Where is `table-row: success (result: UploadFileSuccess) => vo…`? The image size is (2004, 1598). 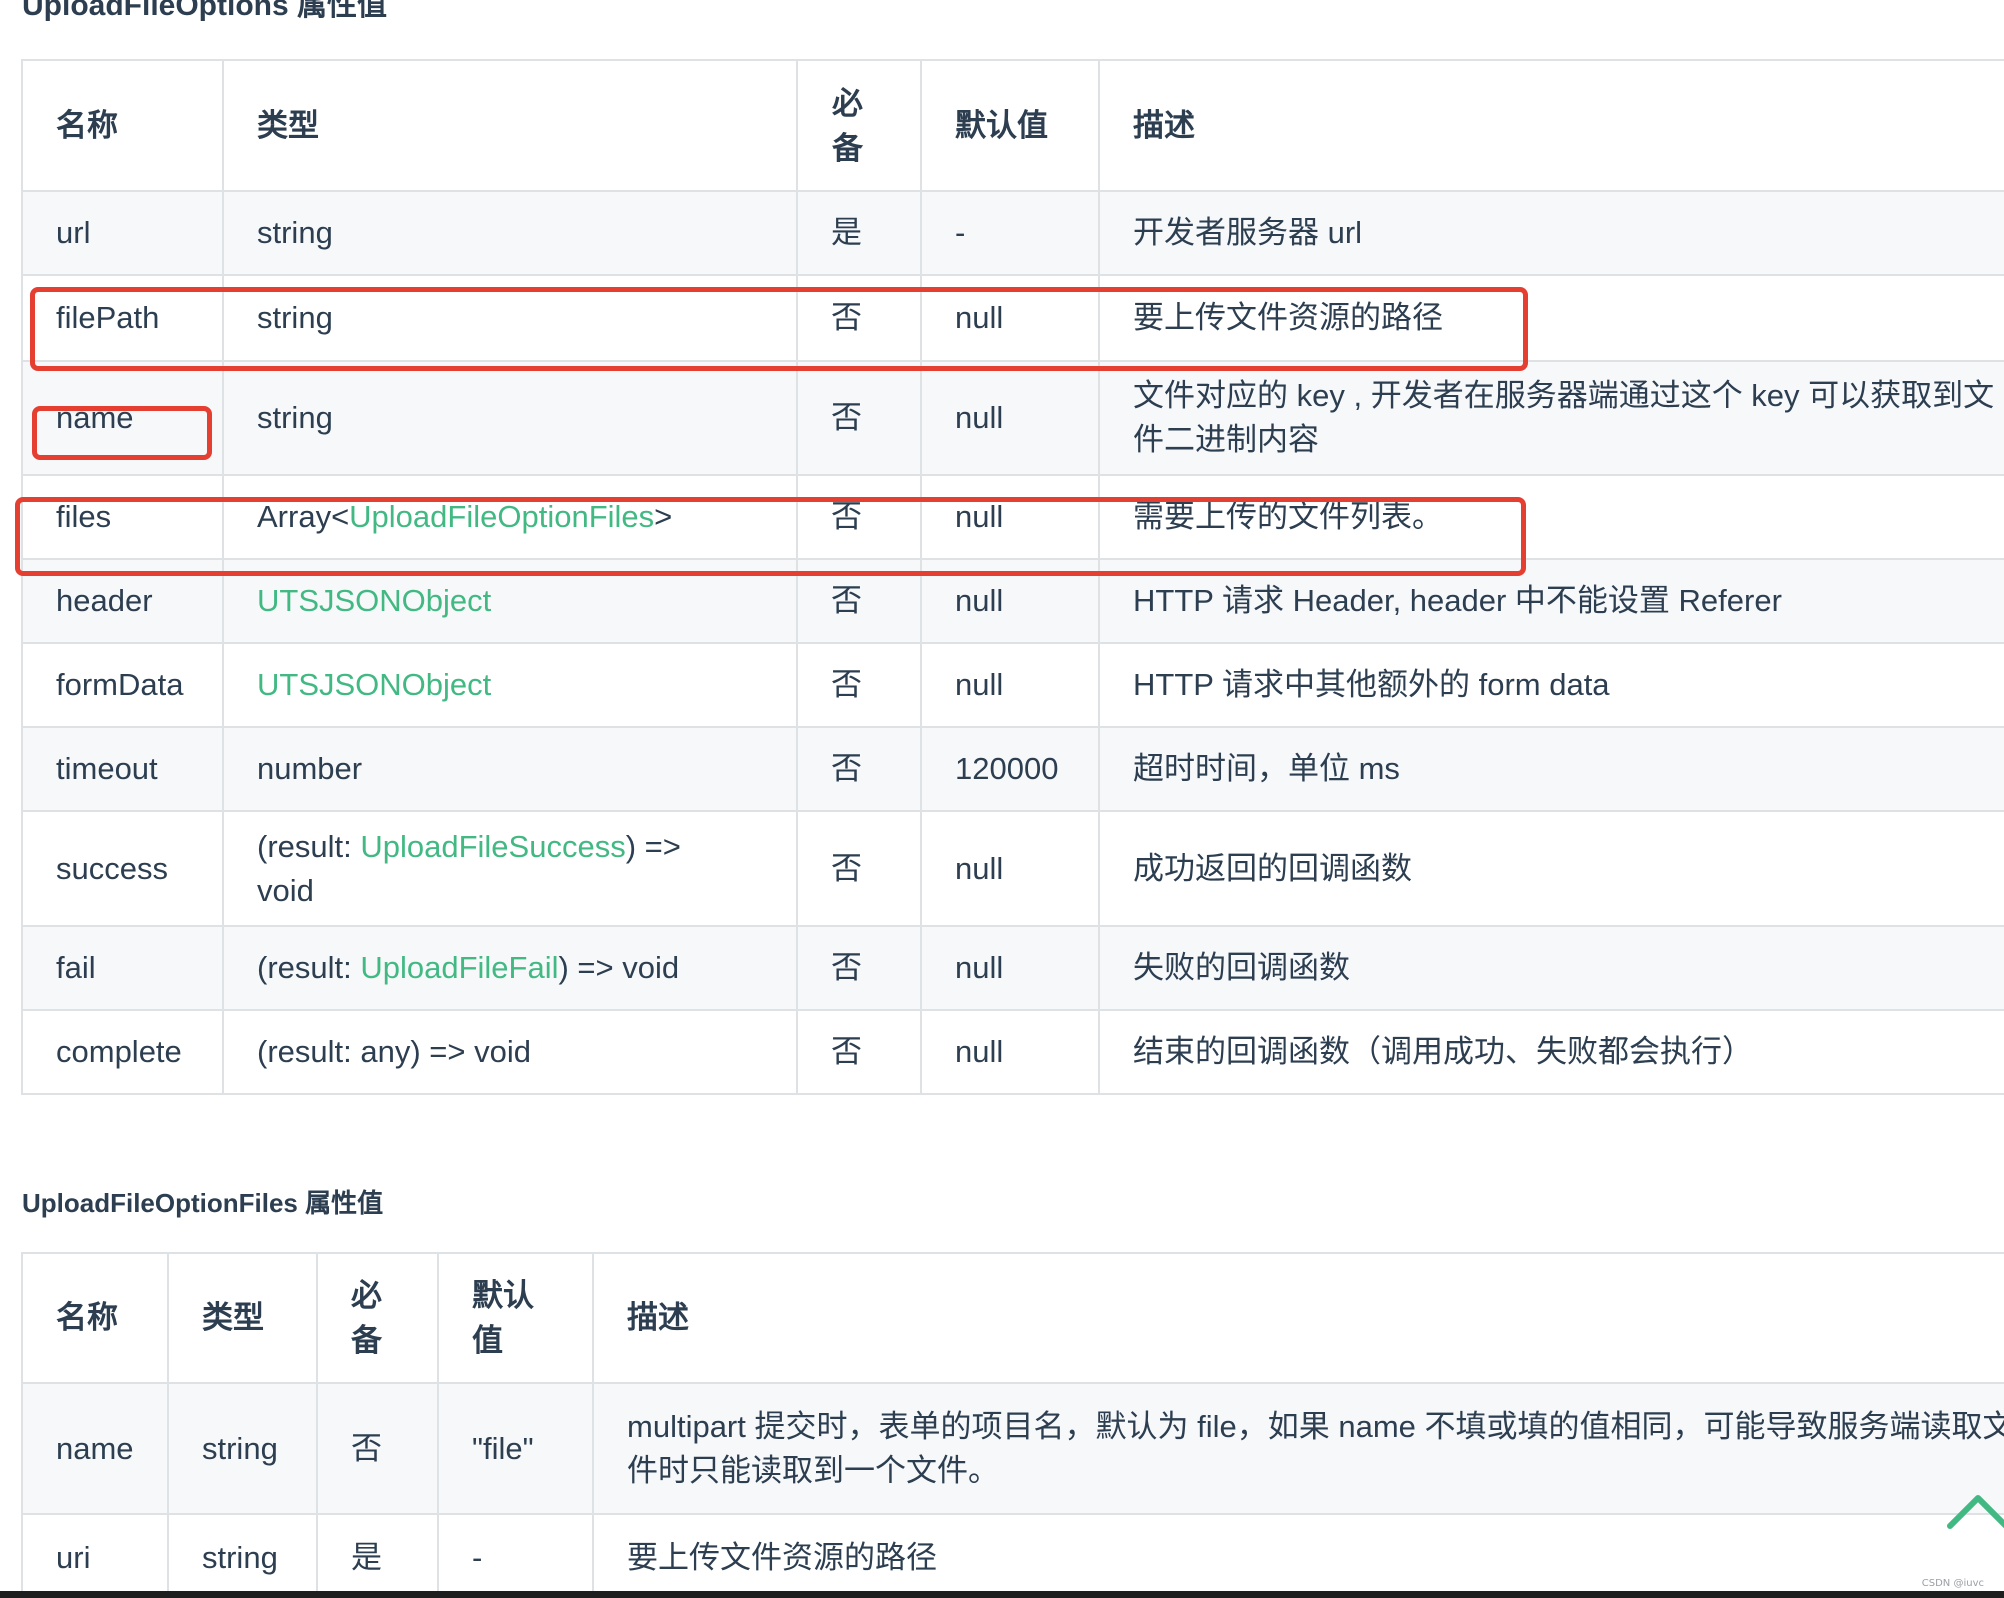 table-row: success (result: UploadFileSuccess) => vo… is located at coordinates (1012, 868).